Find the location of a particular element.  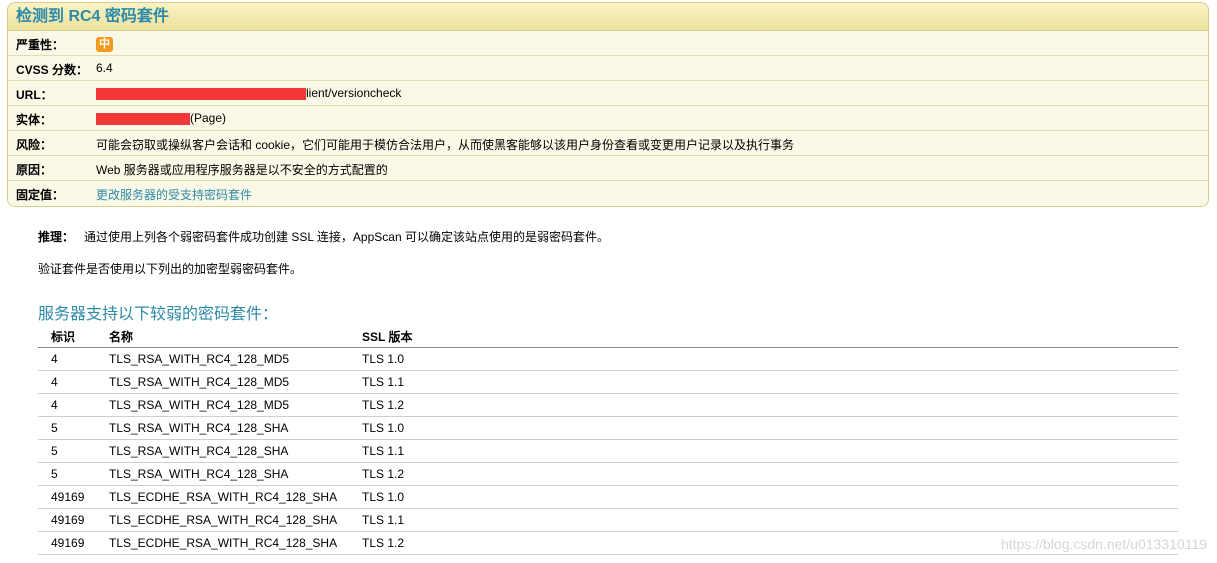

url-value: lient/versioncheck is located at coordinates (354, 93).